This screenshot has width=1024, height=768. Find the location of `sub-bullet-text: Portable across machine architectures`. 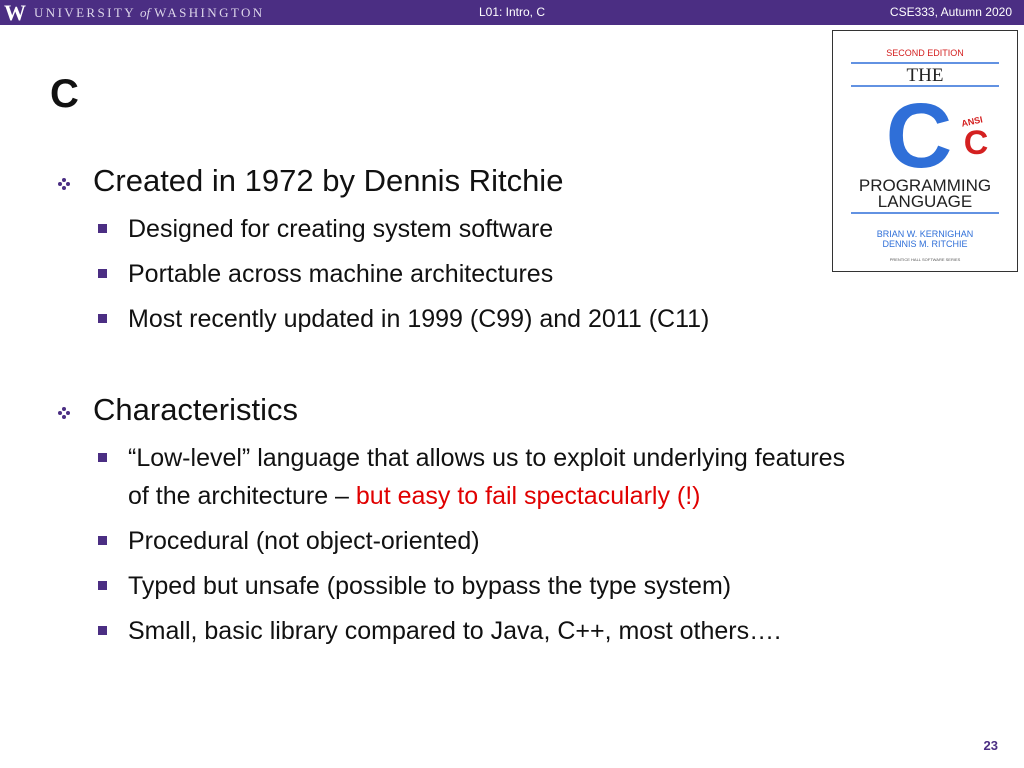

sub-bullet-text: Portable across machine architectures is located at coordinates (341, 274).